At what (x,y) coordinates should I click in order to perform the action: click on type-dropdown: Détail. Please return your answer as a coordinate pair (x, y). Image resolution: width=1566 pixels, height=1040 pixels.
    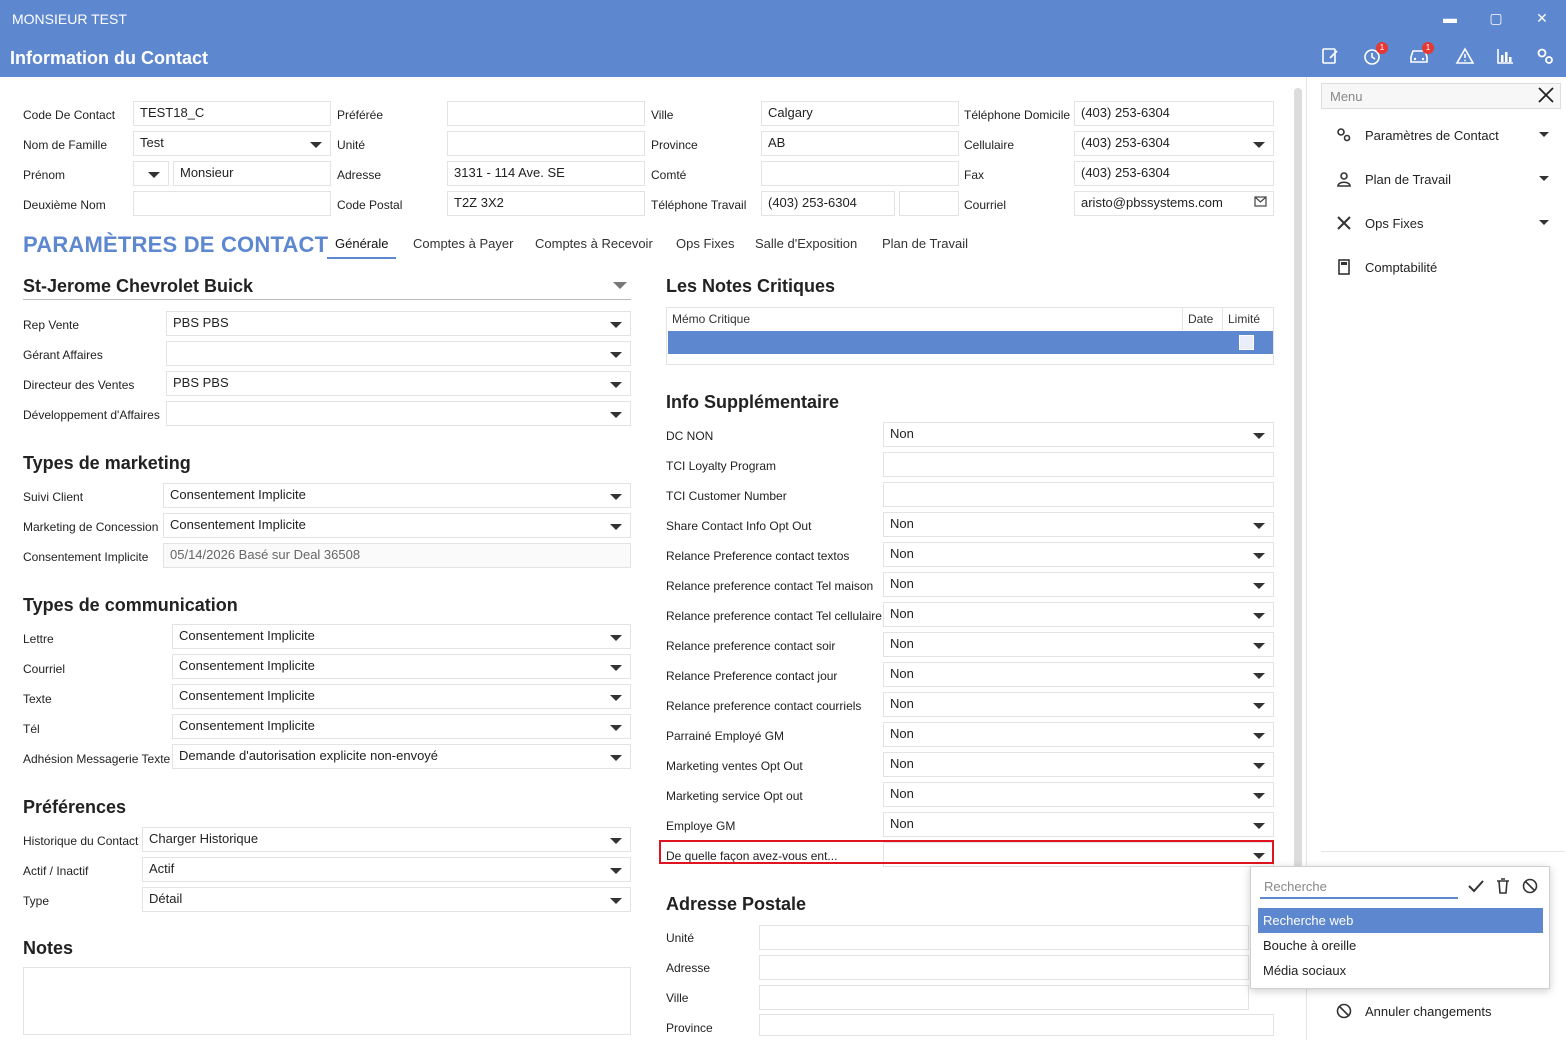
    Looking at the image, I should click on (386, 899).